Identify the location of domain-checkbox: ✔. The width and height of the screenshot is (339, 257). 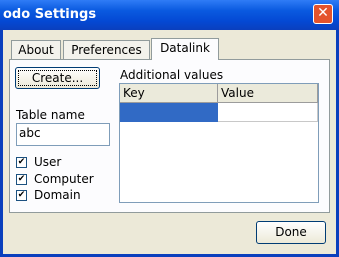
(21, 195).